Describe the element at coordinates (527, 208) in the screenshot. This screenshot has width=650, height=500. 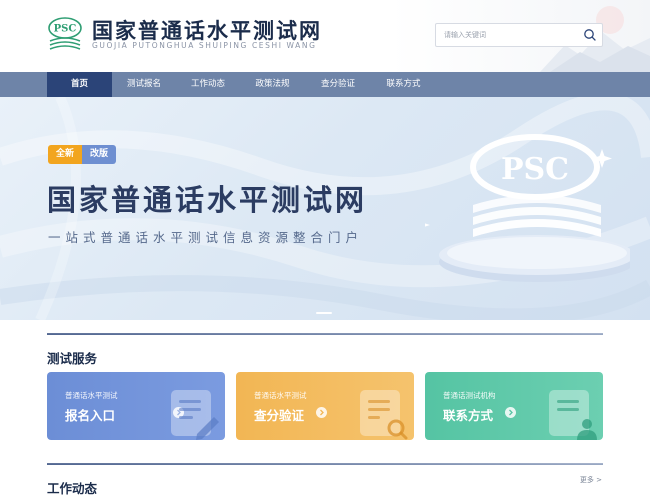
I see `psc-emblem-icon: PSC` at that location.